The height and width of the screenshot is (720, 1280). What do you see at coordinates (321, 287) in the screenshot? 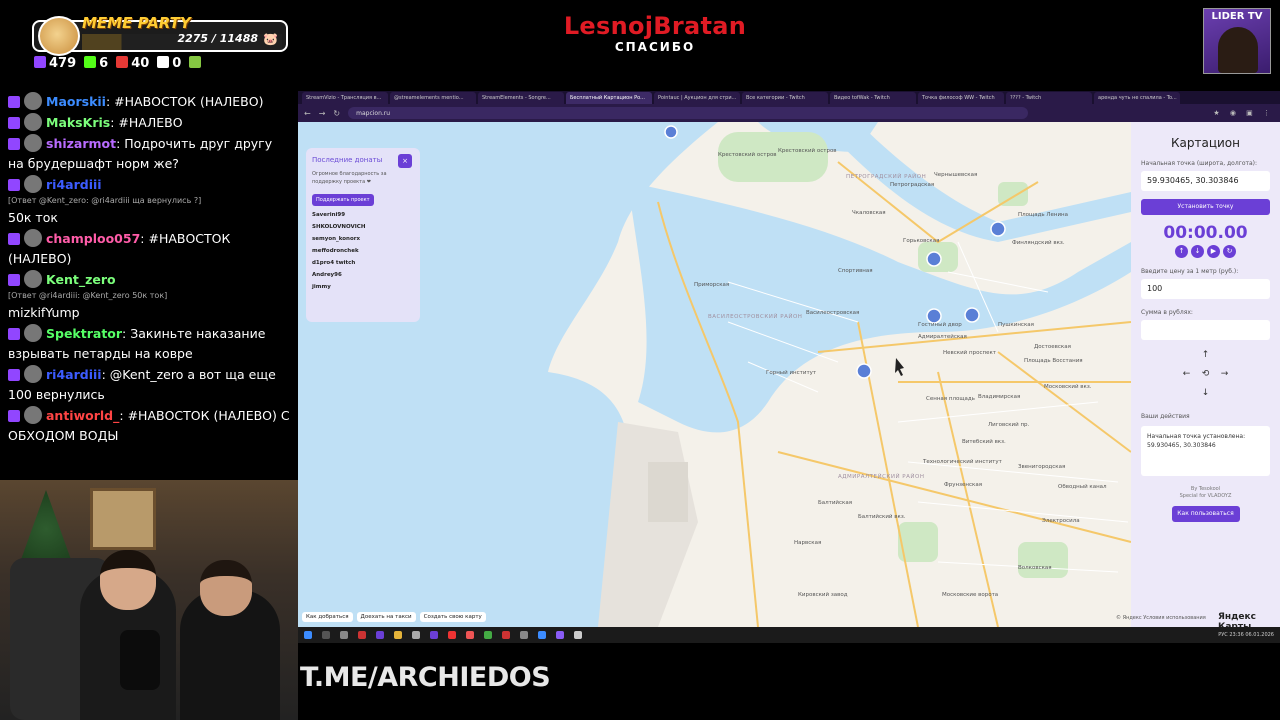
I see `donor-name: jimmy` at bounding box center [321, 287].